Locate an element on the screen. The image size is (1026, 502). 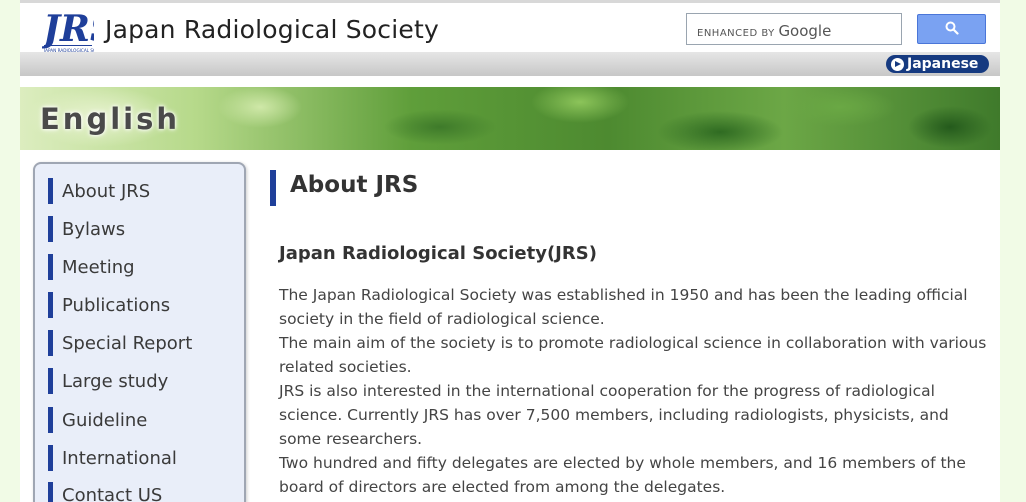
heading-accent-bar is located at coordinates (273, 188).